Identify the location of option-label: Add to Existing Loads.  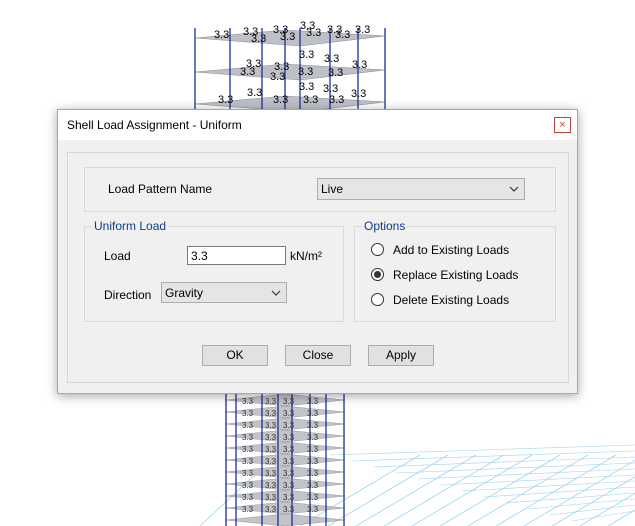
(451, 250).